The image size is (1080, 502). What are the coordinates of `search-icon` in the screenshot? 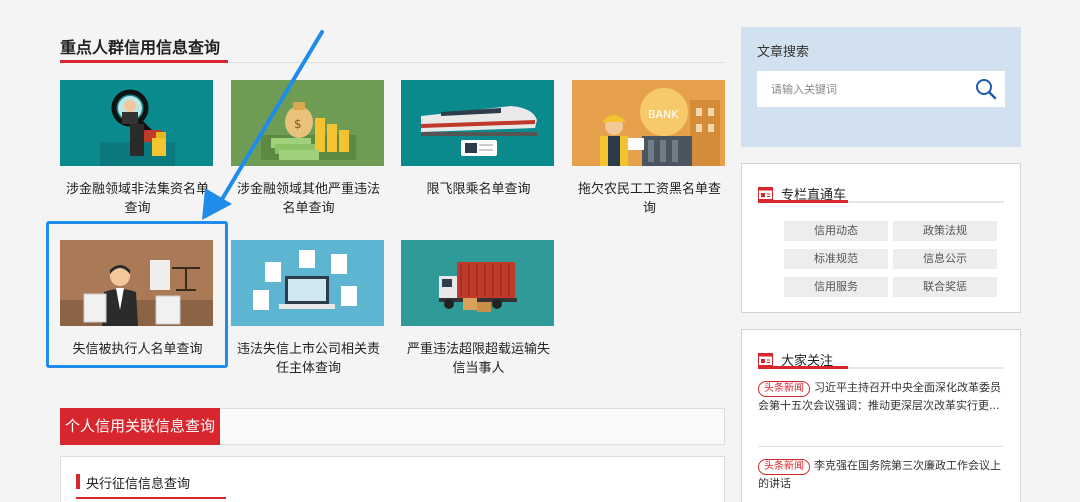 It's located at (986, 89).